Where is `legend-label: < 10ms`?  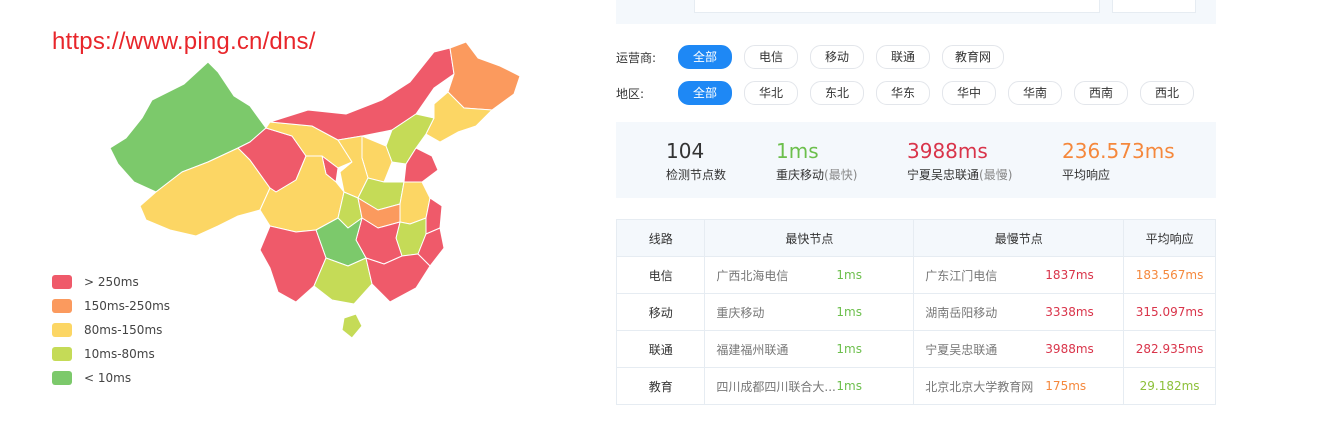 legend-label: < 10ms is located at coordinates (108, 378).